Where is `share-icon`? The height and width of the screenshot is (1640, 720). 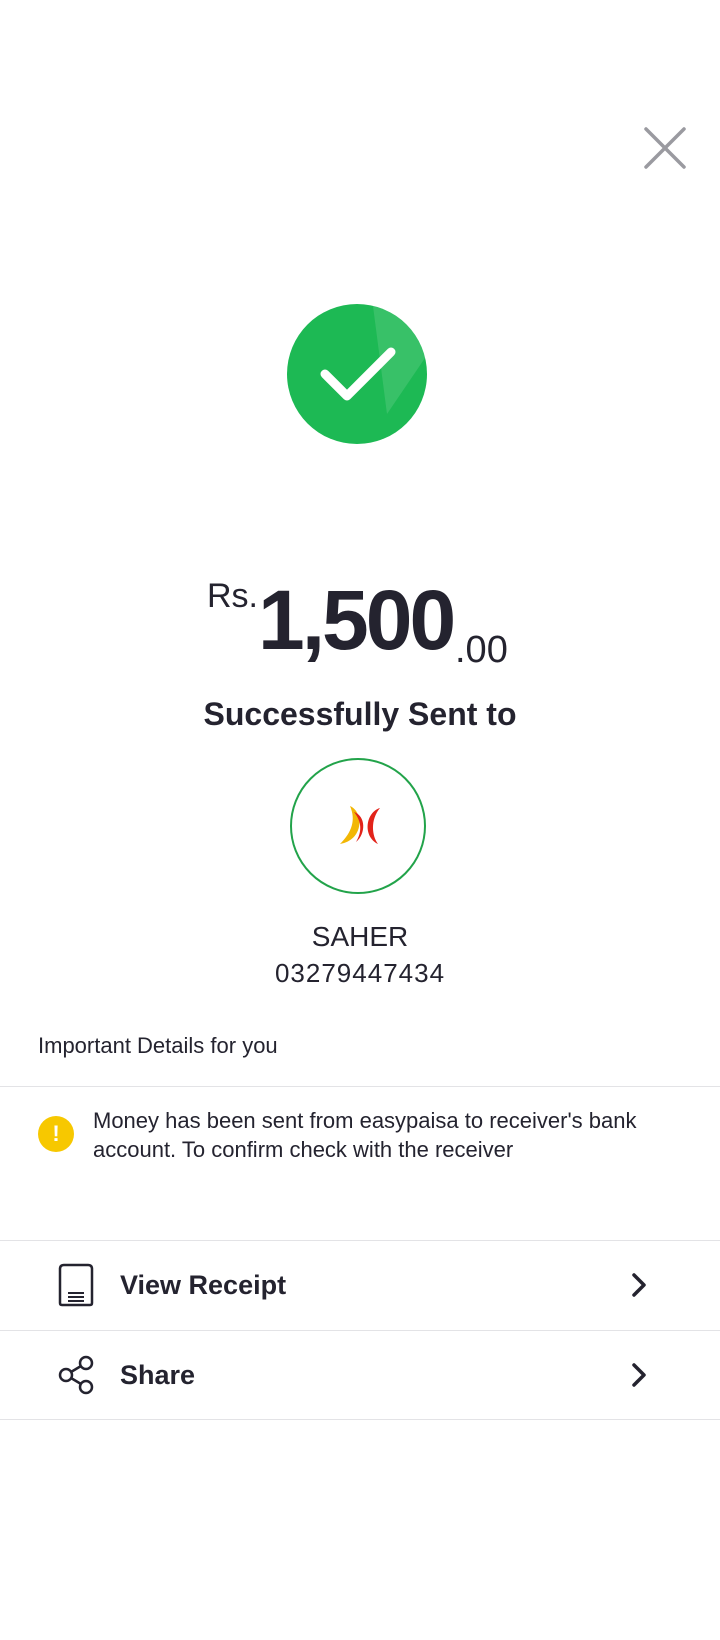 share-icon is located at coordinates (76, 1375).